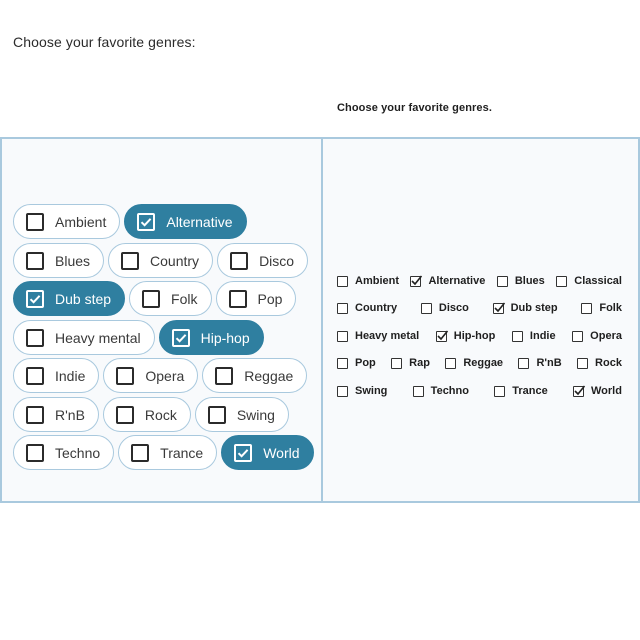 The image size is (640, 640). Describe the element at coordinates (199, 221) in the screenshot. I see `genre-chip-label: Alternative` at that location.